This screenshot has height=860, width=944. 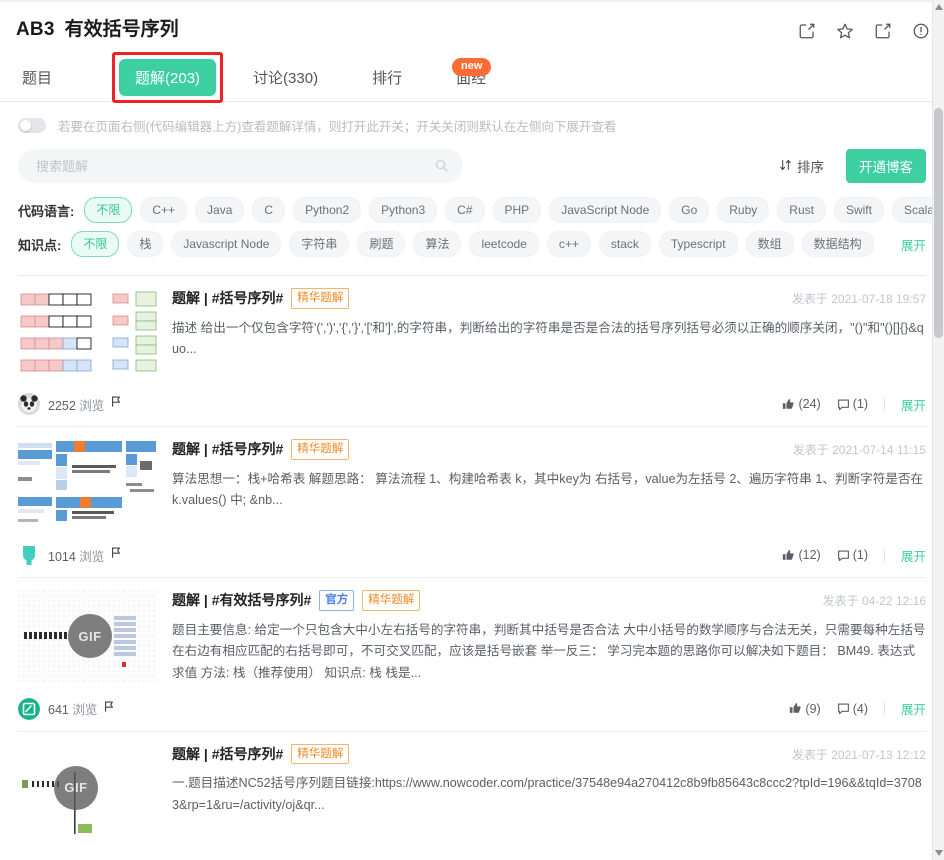 What do you see at coordinates (769, 244) in the screenshot?
I see `kp-chip-array: 数组` at bounding box center [769, 244].